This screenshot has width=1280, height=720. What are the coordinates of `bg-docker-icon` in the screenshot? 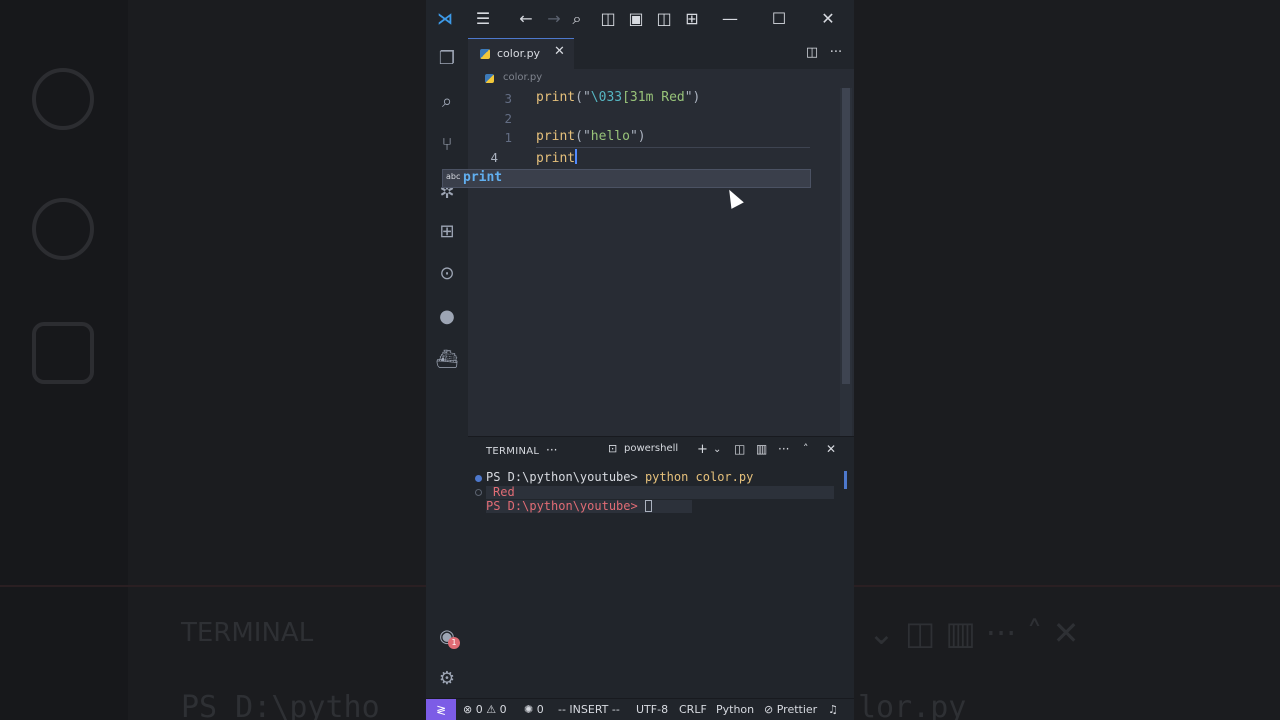 It's located at (63, 353).